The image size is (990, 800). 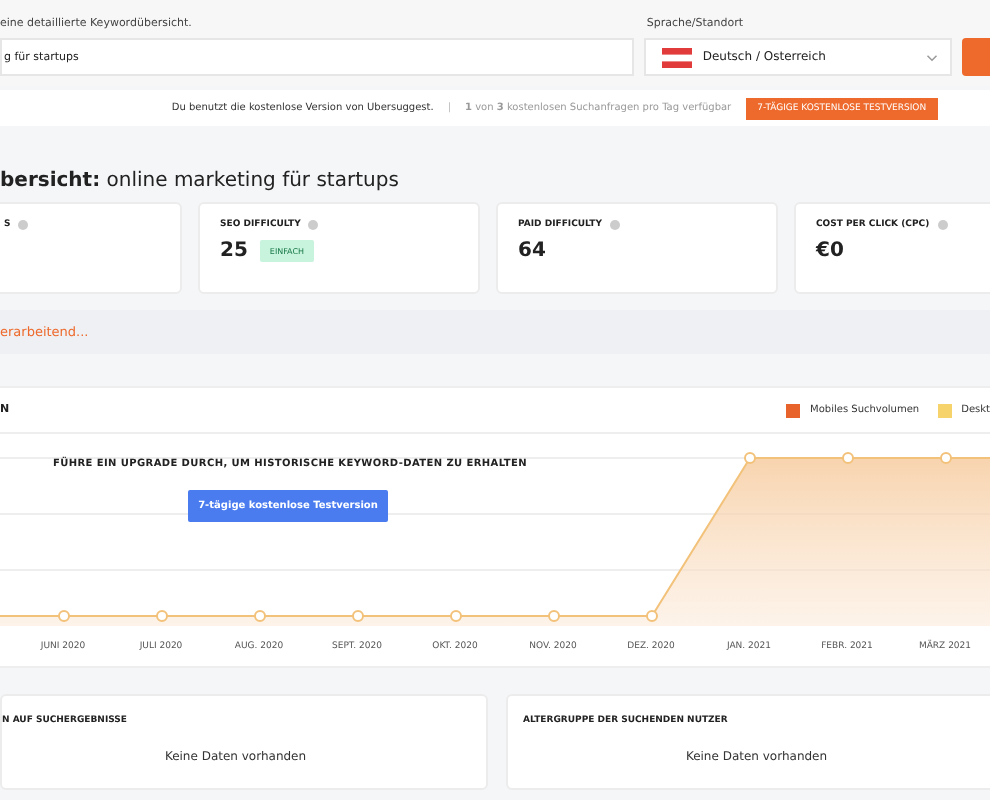 What do you see at coordinates (932, 57) in the screenshot?
I see `caret-icon` at bounding box center [932, 57].